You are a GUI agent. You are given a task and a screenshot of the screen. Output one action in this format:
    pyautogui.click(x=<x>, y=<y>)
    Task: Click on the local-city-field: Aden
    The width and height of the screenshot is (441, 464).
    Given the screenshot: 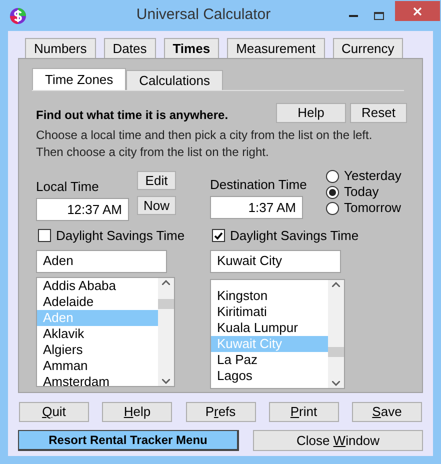 What is the action you would take?
    pyautogui.click(x=101, y=261)
    